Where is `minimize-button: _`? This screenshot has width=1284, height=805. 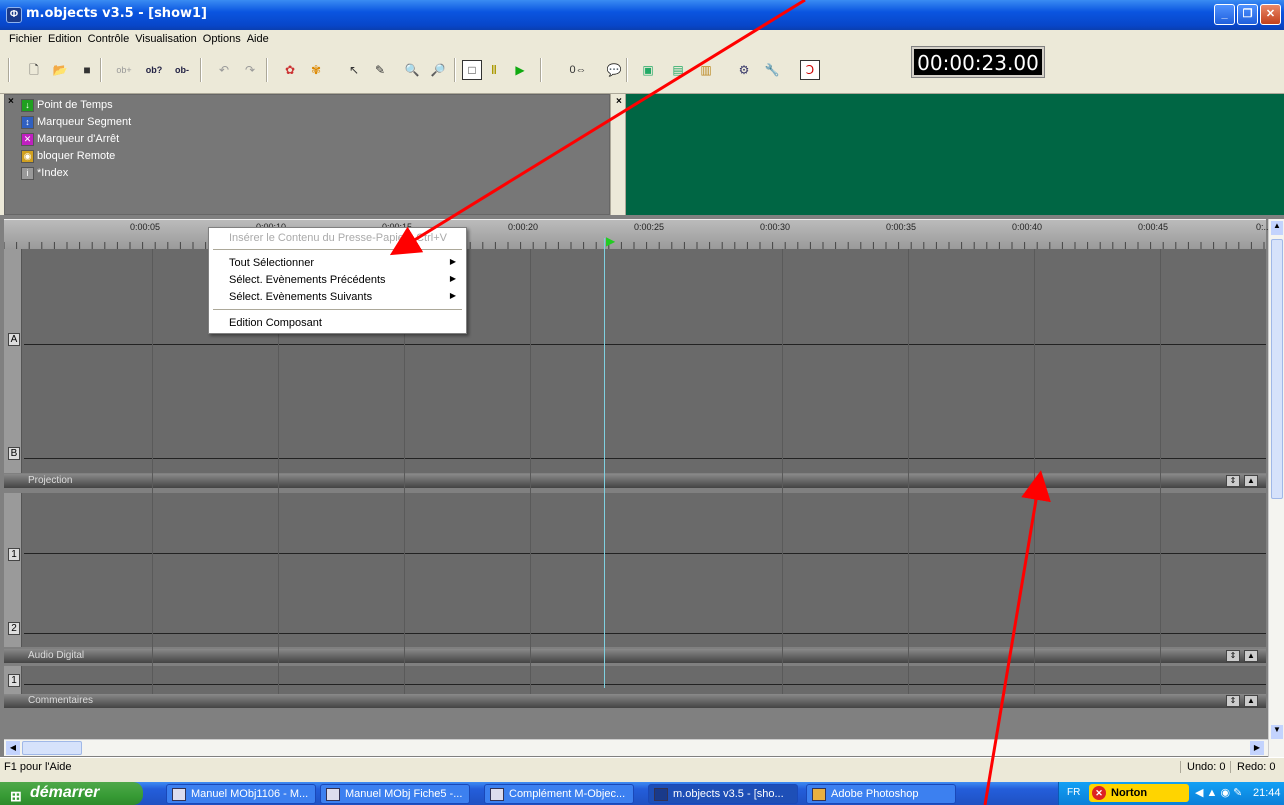
minimize-button: _ is located at coordinates (1224, 14).